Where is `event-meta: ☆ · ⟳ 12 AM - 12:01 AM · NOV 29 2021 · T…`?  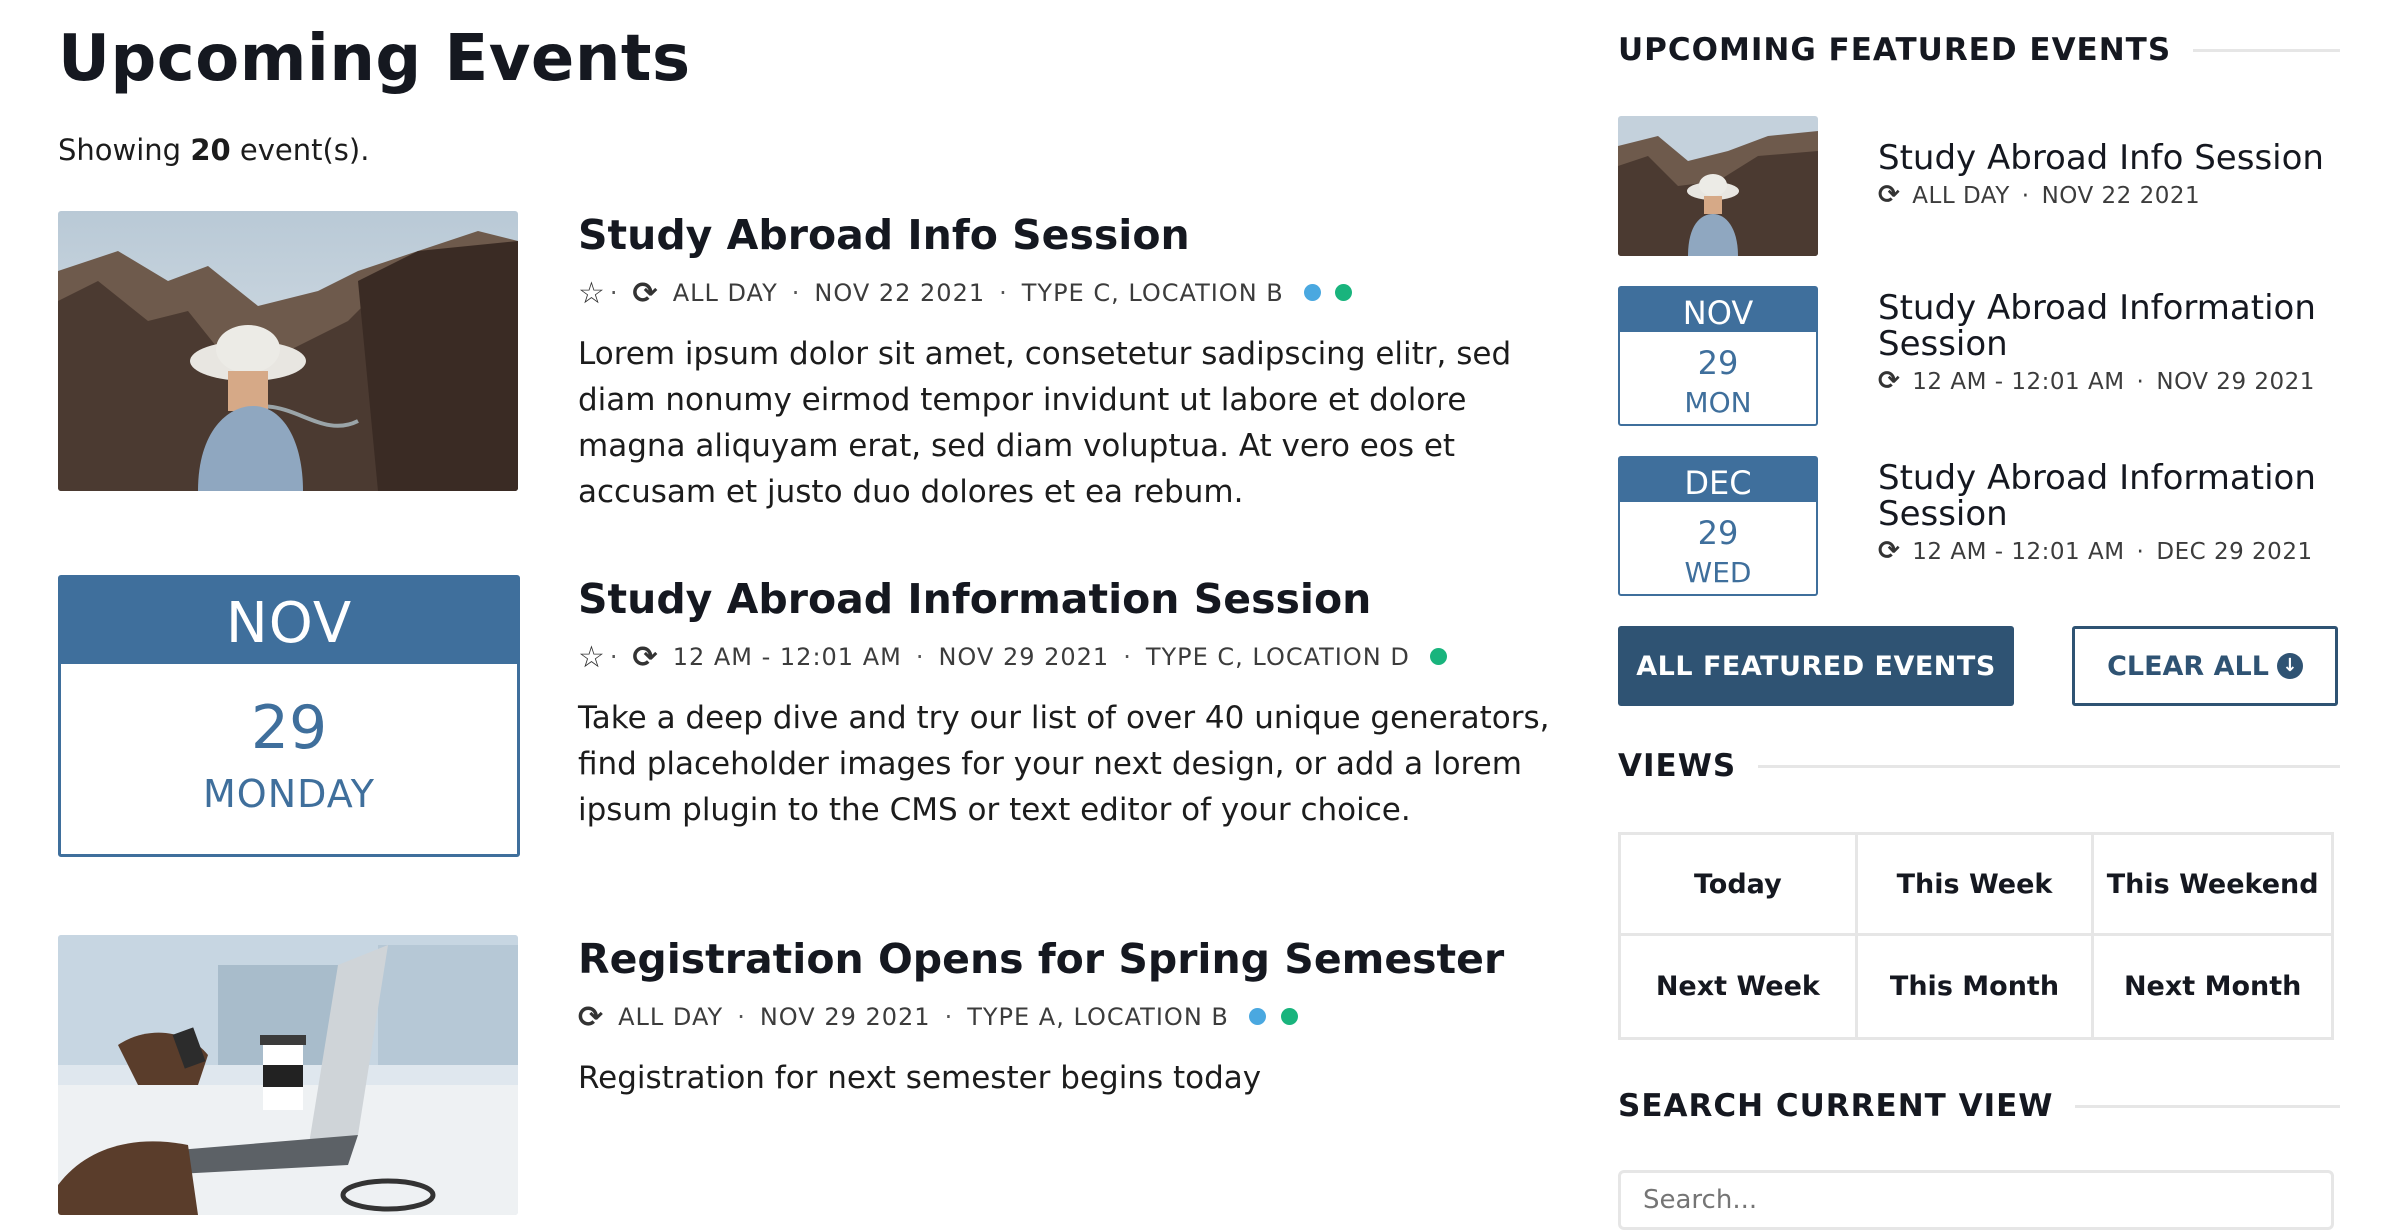
event-meta: ☆ · ⟳ 12 AM - 12:01 AM · NOV 29 2021 · T… is located at coordinates (1078, 657).